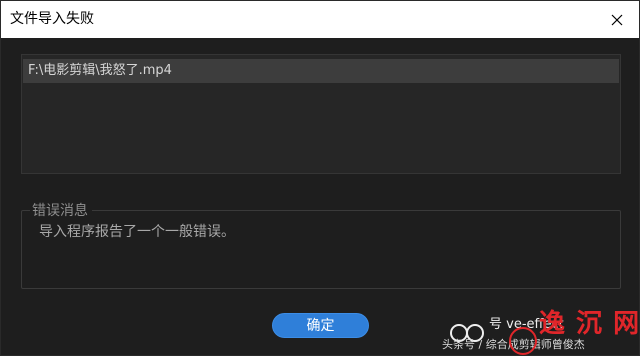  I want to click on list-item: F:\电影剪辑\我怒了.mp4, so click(321, 71).